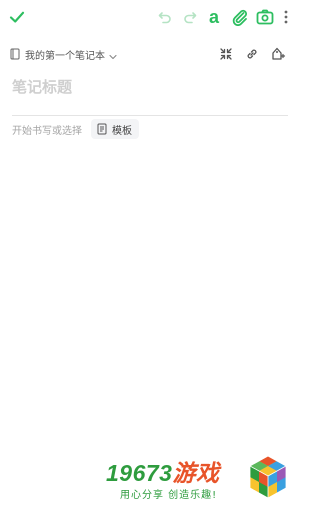  Describe the element at coordinates (268, 477) in the screenshot. I see `cube-logo-icon` at that location.